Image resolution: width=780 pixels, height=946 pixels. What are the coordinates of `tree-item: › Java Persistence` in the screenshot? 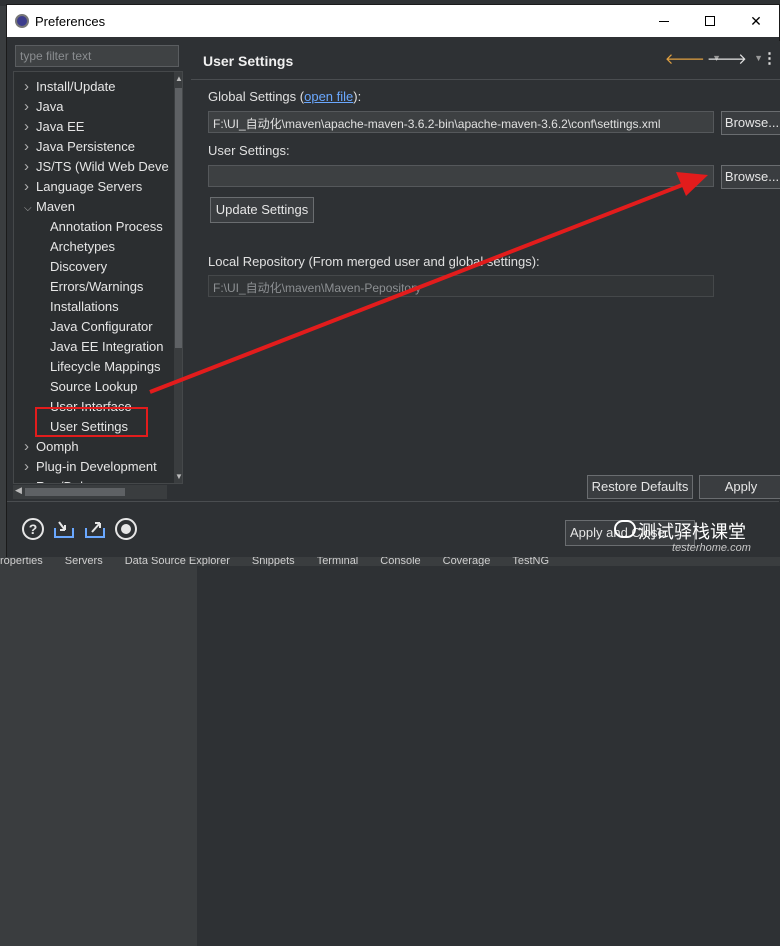 It's located at (74, 147).